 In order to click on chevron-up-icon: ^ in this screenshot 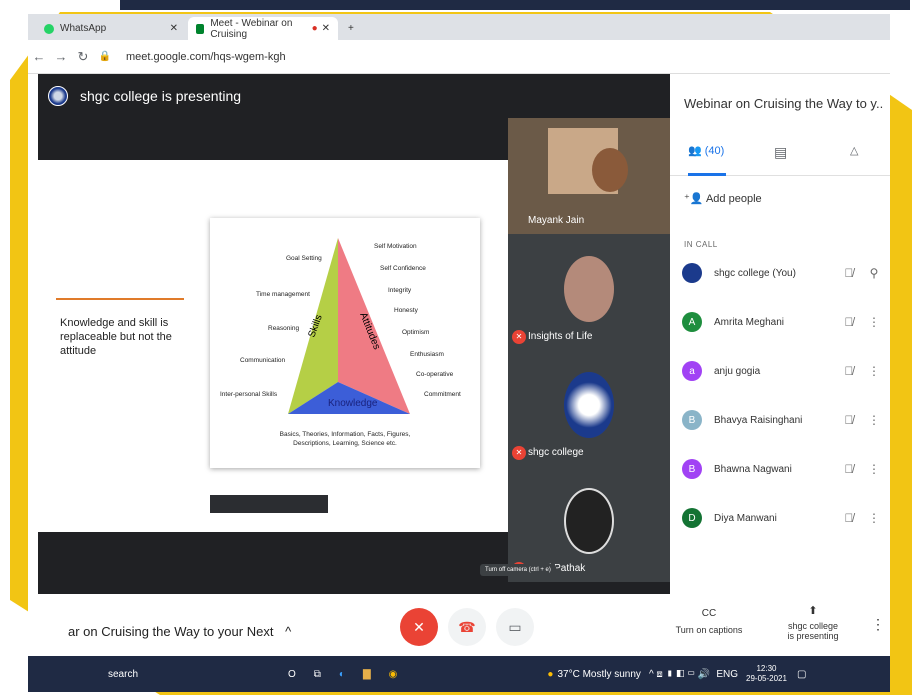, I will do `click(288, 631)`.